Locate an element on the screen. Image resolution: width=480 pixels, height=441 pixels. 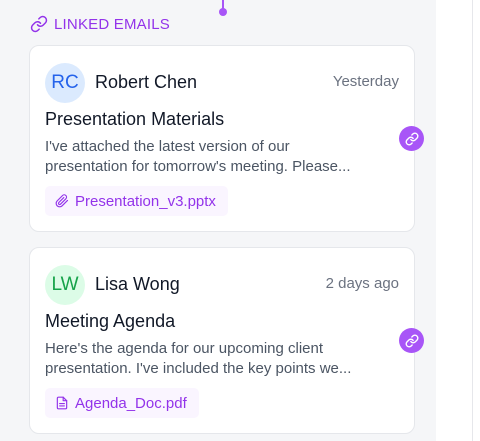
attachment-name: Agenda_Doc.pdf is located at coordinates (131, 403).